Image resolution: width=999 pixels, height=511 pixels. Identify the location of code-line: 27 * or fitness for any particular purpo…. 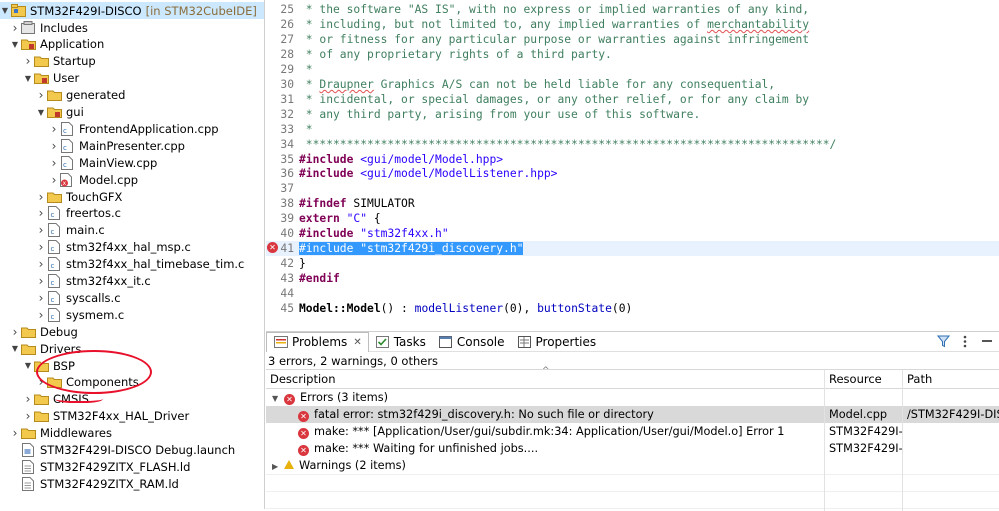
(632, 39).